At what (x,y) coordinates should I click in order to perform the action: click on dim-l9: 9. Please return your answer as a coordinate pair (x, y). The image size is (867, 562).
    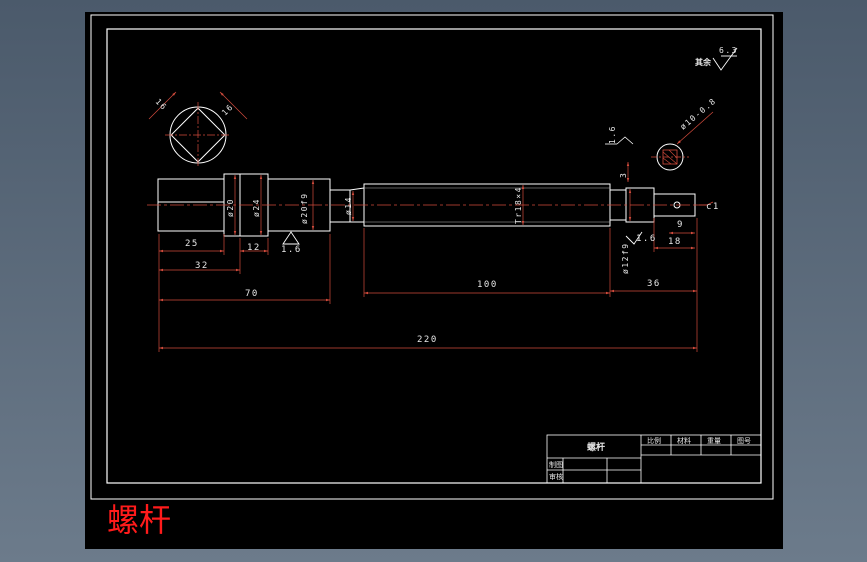
    Looking at the image, I should click on (680, 225).